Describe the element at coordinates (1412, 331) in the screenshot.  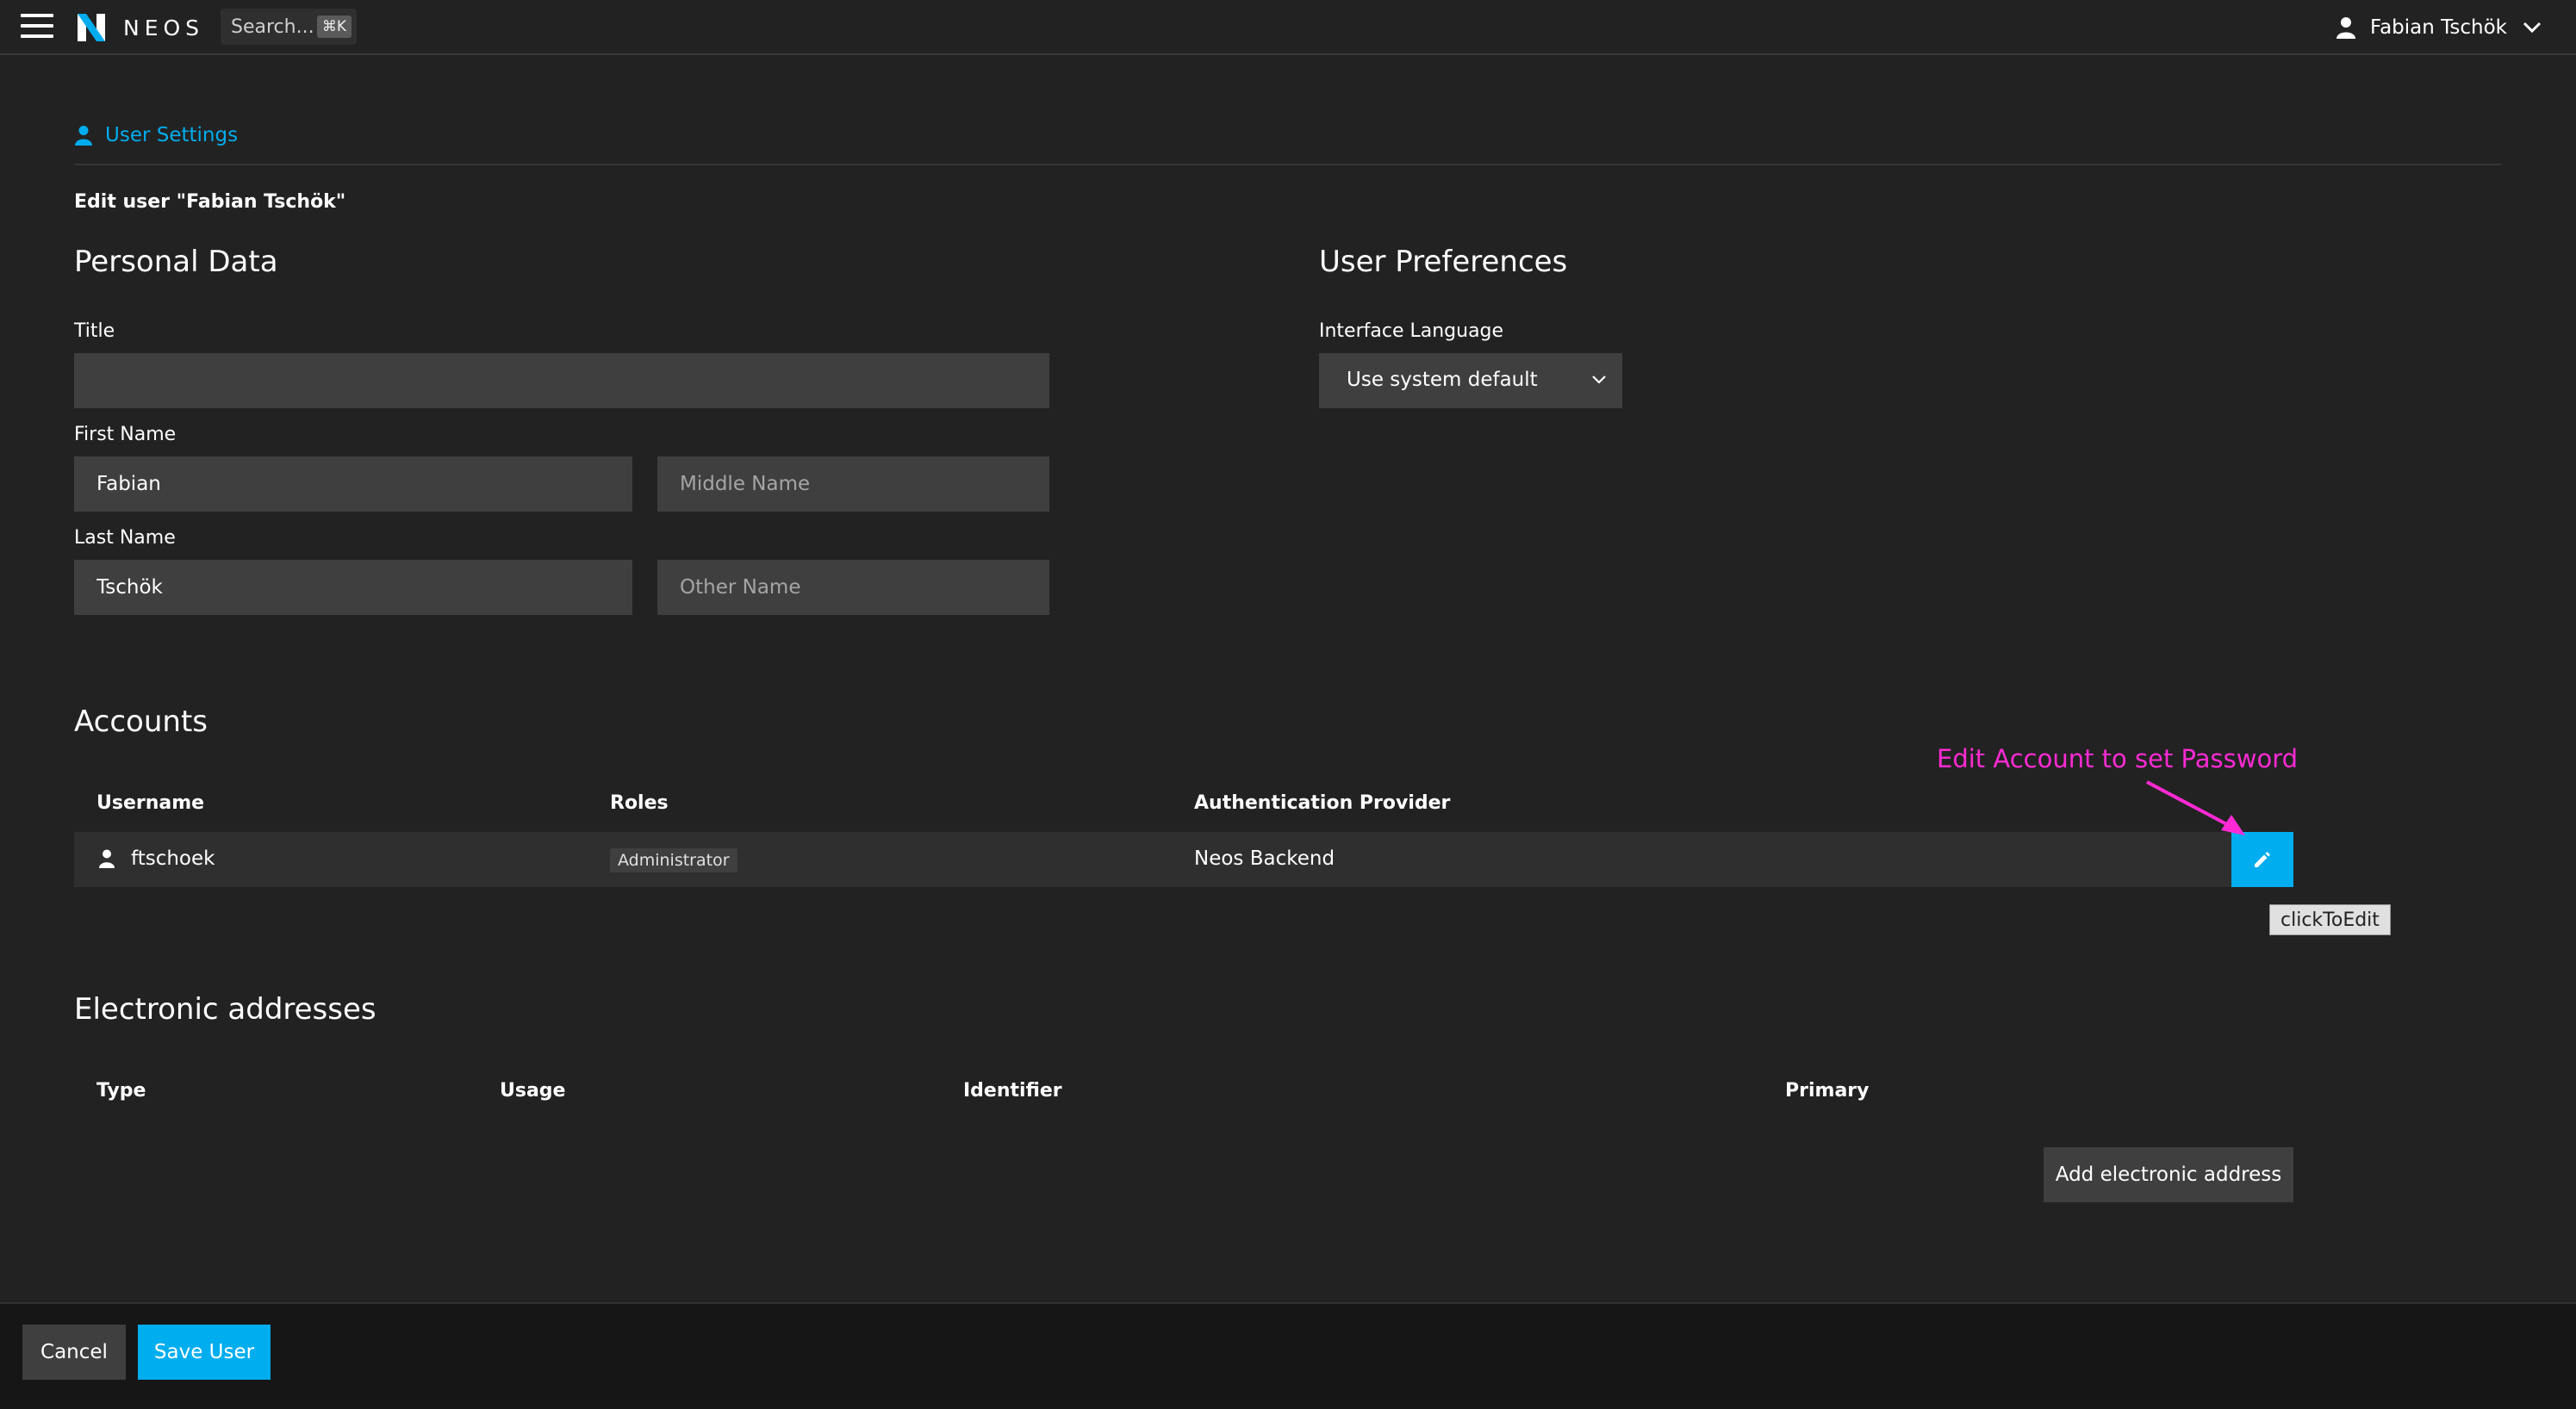
I see `interface-language-label: Interface Language` at that location.